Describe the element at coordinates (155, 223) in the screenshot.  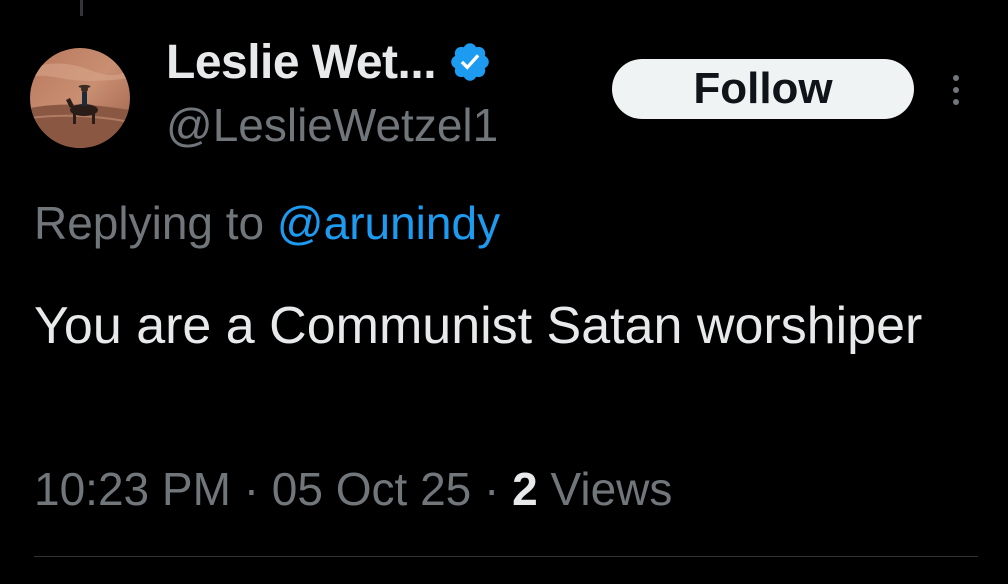
I see `replying-to-prefix: Replying to` at that location.